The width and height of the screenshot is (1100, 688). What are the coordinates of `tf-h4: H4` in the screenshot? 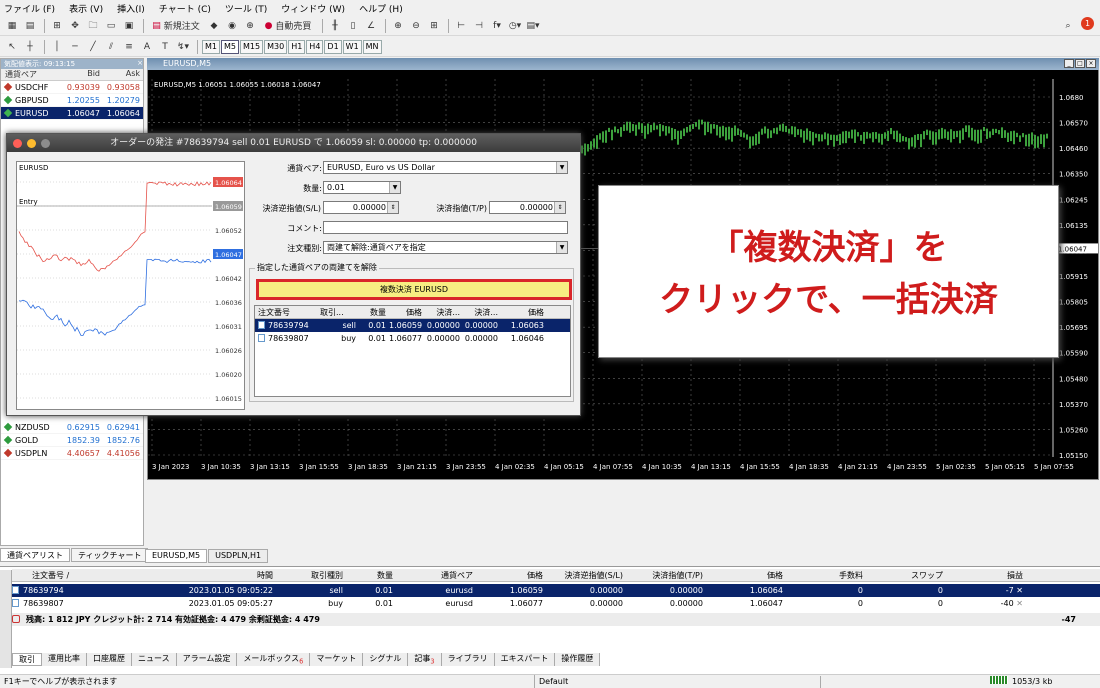 It's located at (315, 46).